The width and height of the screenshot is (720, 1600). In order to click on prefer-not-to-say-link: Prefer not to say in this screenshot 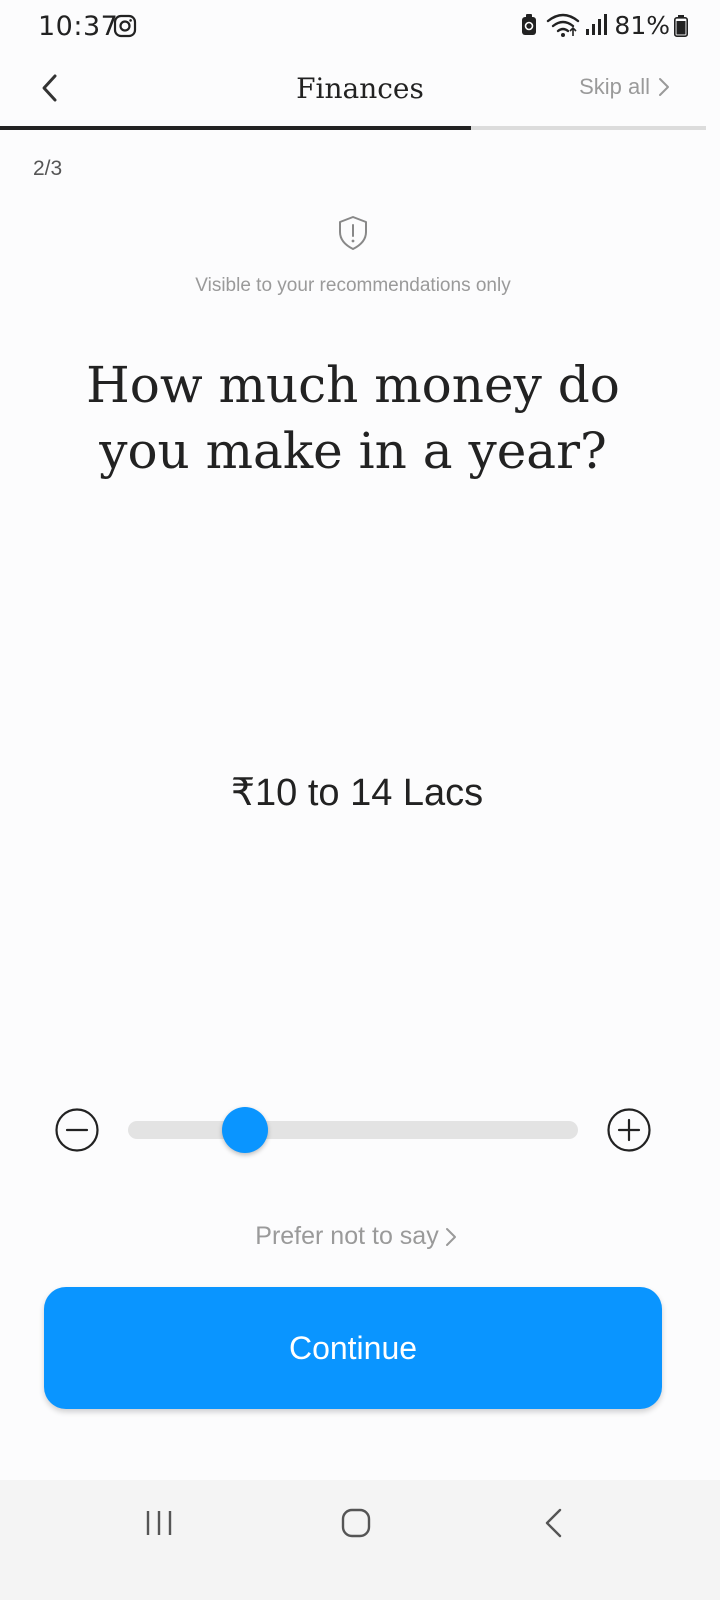, I will do `click(356, 1236)`.